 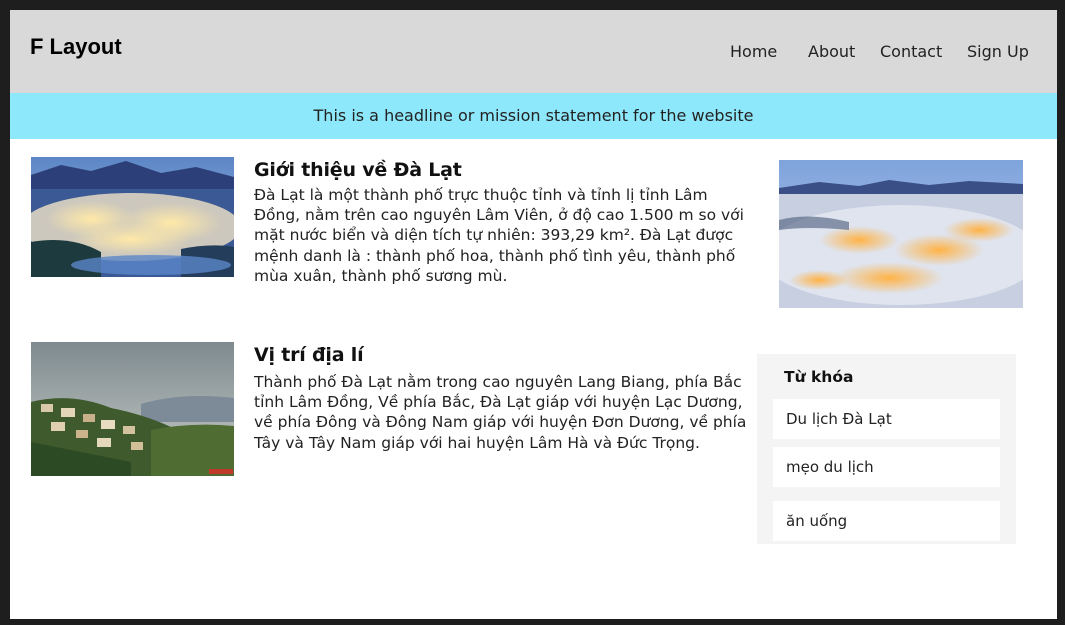 What do you see at coordinates (998, 51) in the screenshot?
I see `nav-sign-up: Sign Up` at bounding box center [998, 51].